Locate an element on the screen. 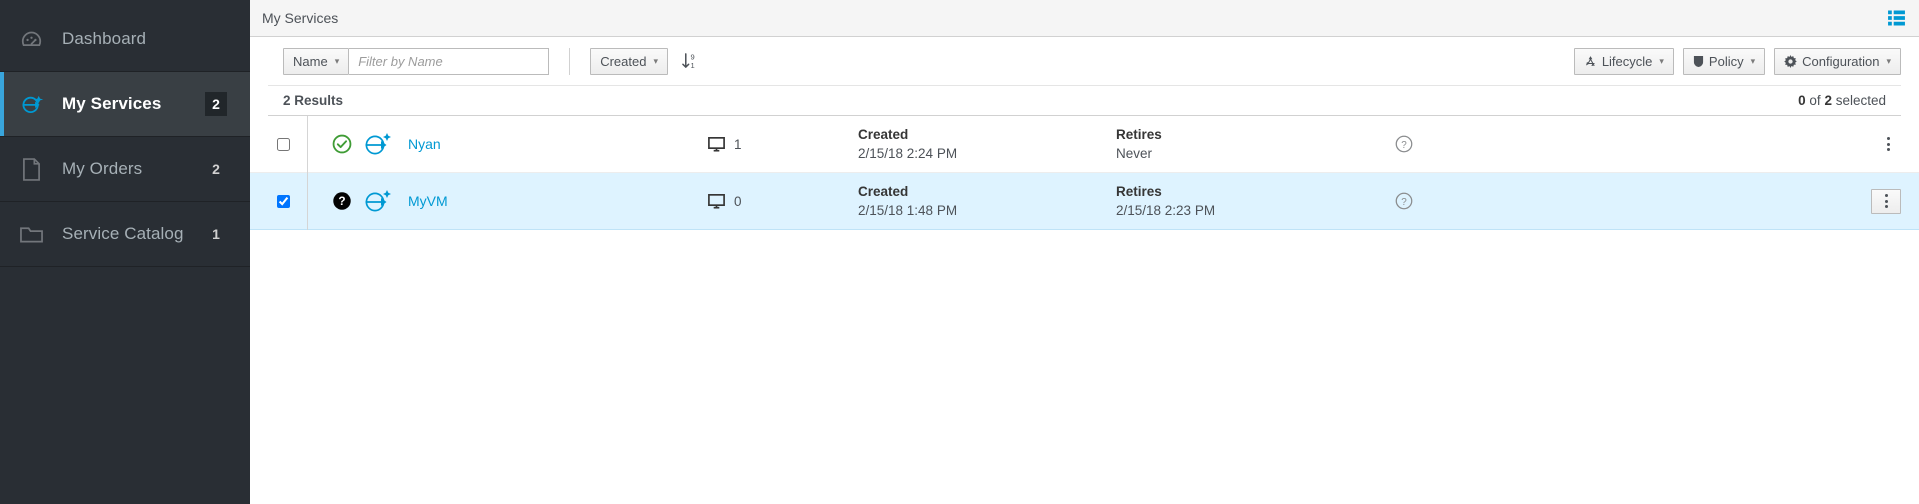  sidebar-item-my-services: My Services 2 is located at coordinates (125, 104).